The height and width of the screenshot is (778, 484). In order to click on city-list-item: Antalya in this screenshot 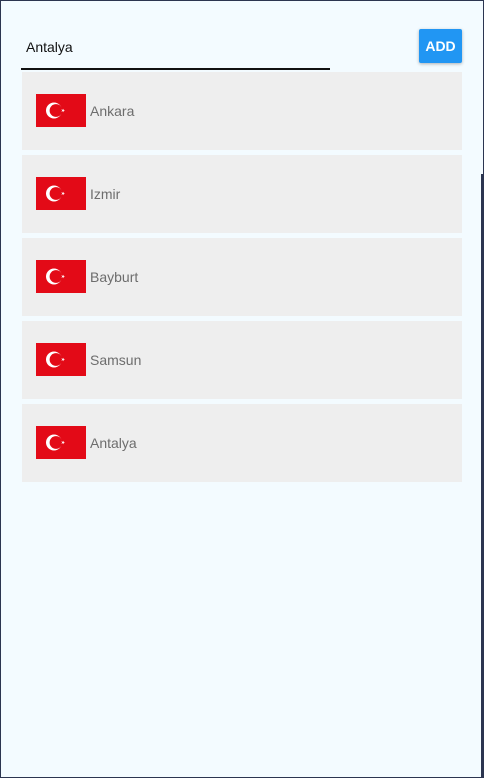, I will do `click(242, 443)`.